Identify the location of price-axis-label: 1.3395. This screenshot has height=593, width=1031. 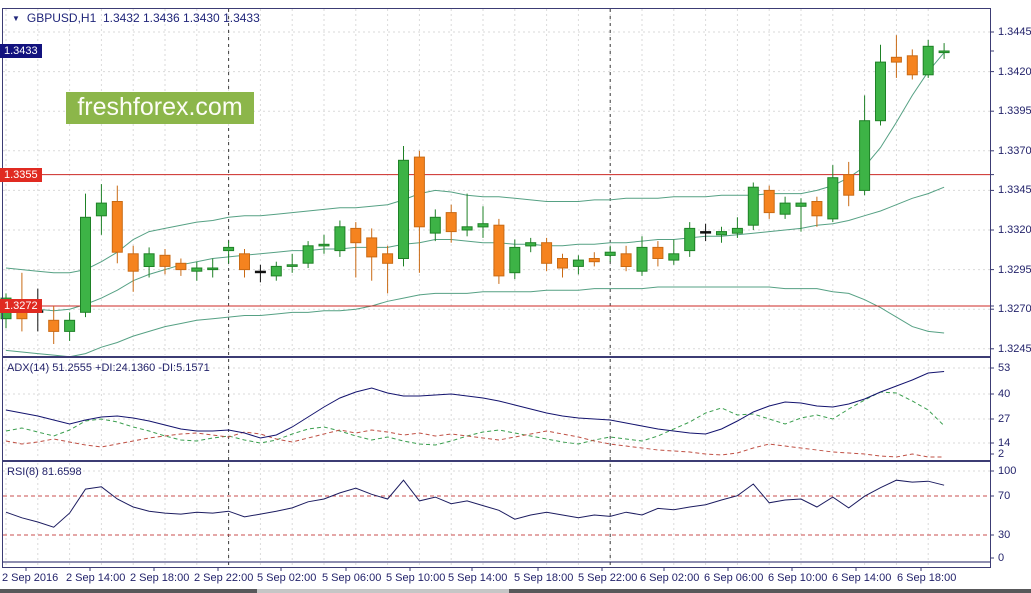
(1014, 111).